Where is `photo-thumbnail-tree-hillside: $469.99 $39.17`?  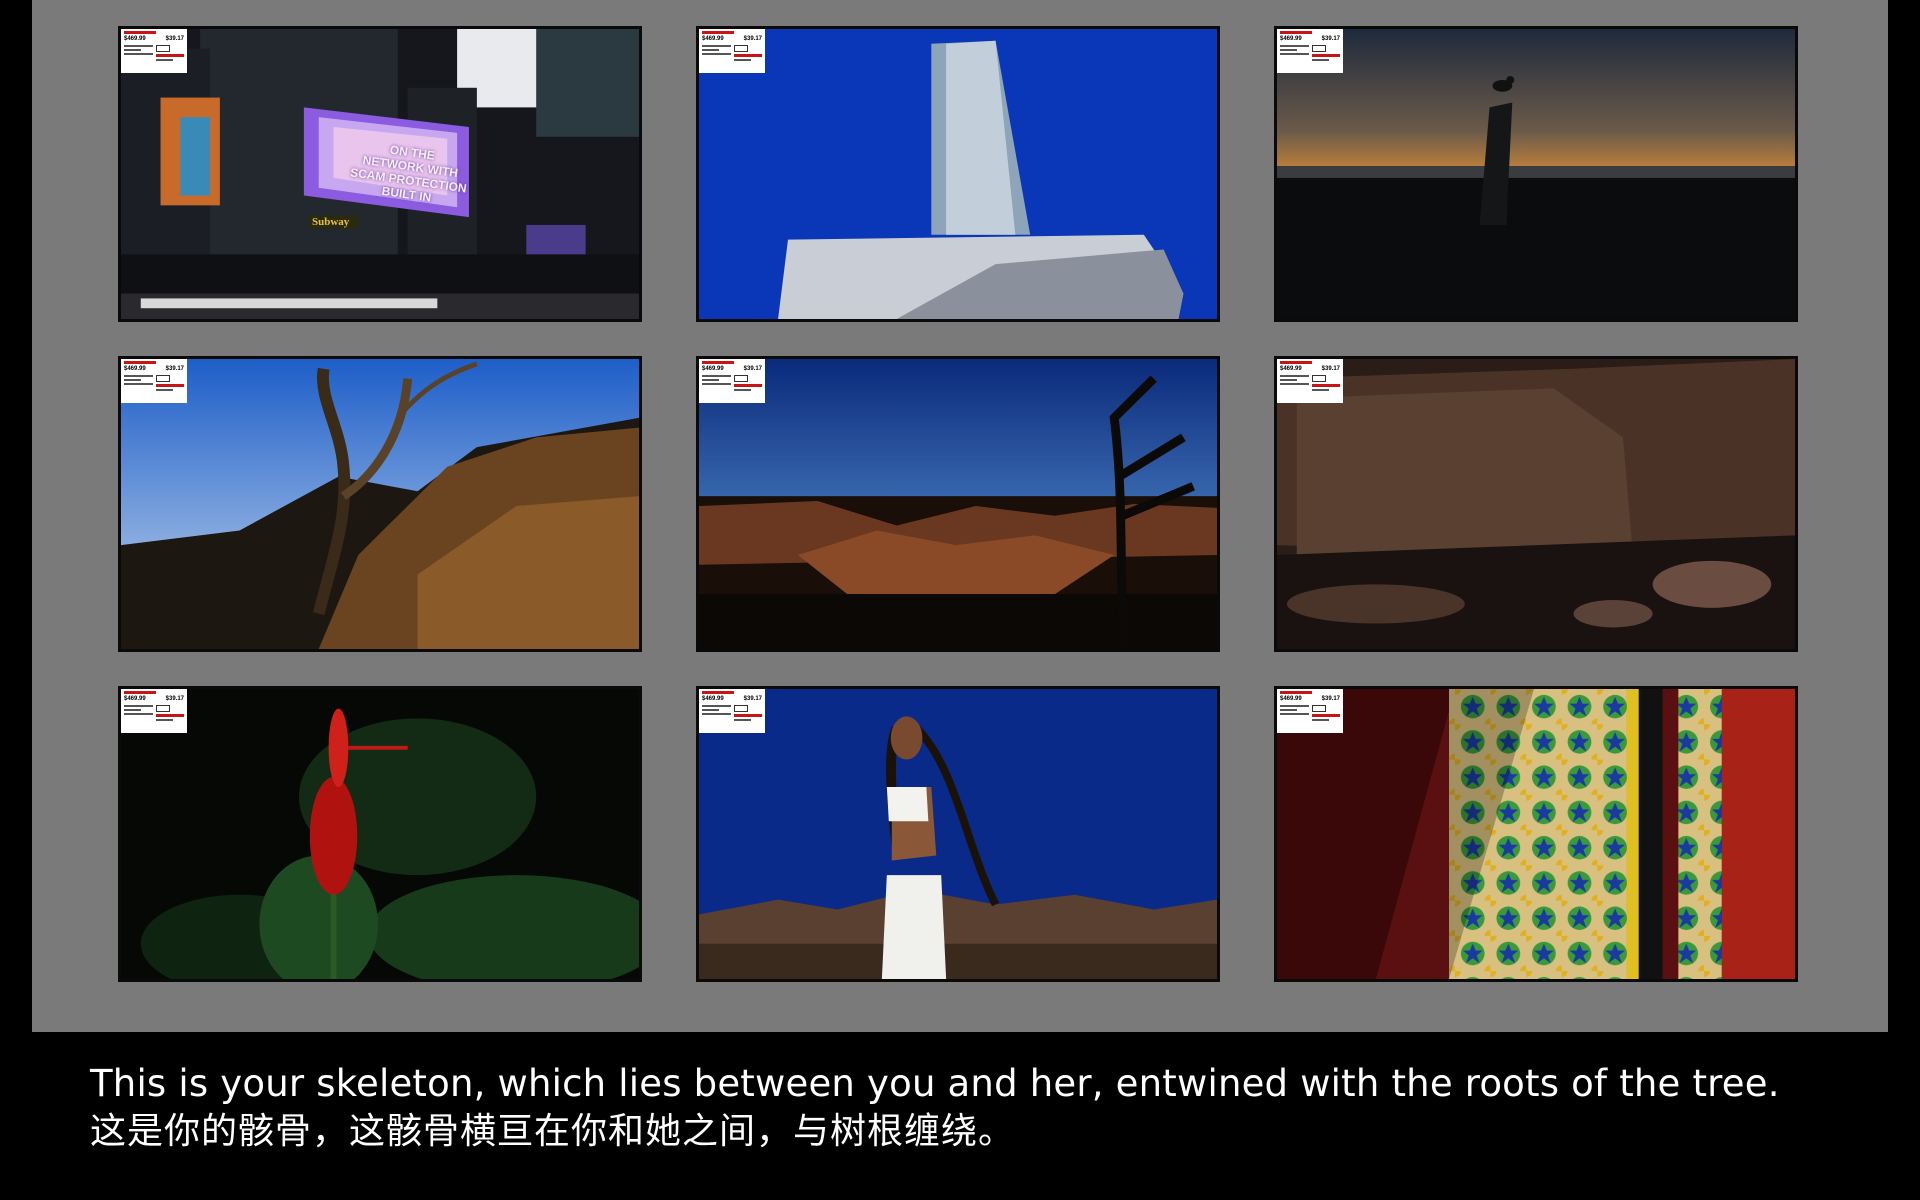 photo-thumbnail-tree-hillside: $469.99 $39.17 is located at coordinates (380, 504).